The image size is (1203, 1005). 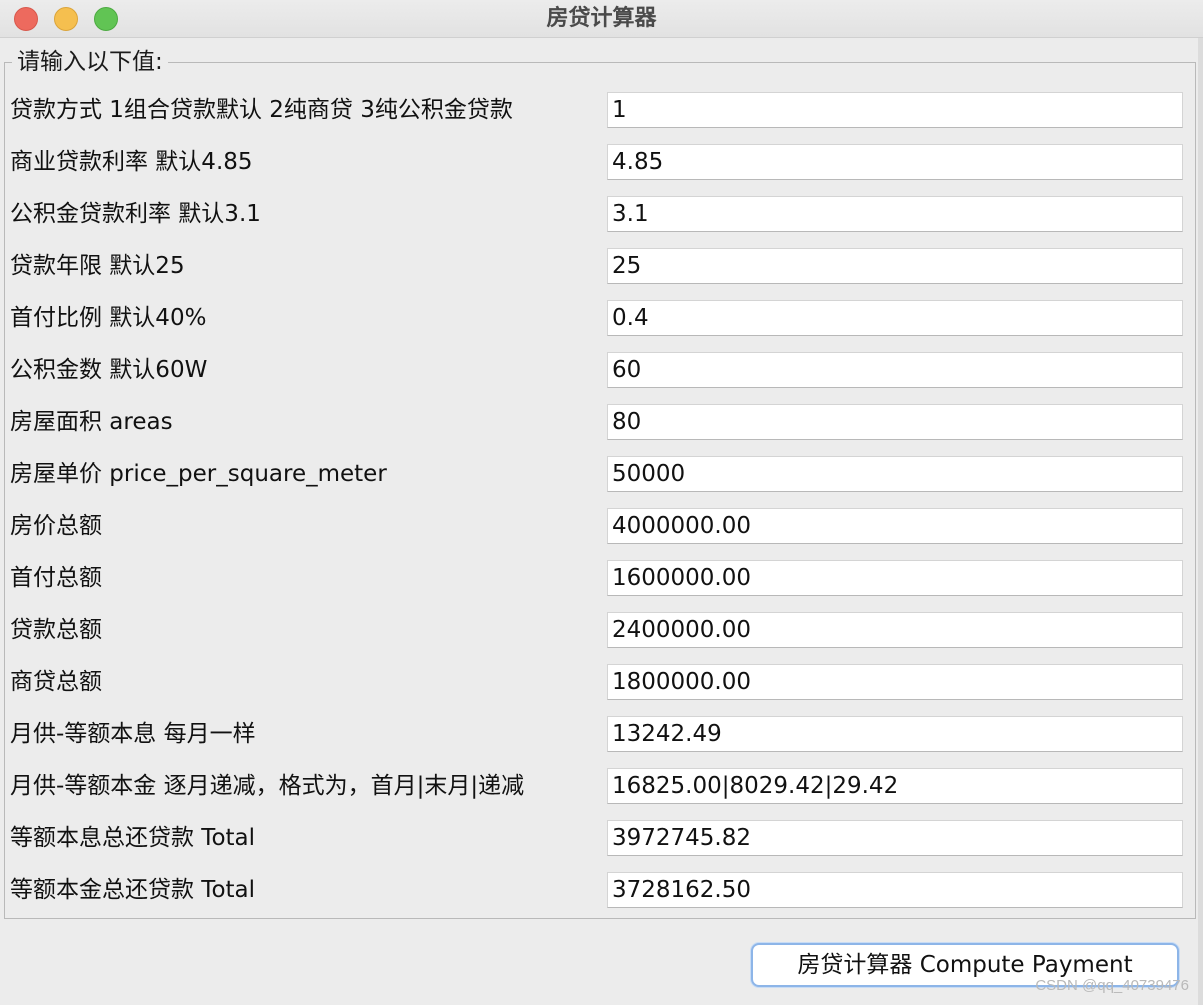 I want to click on form-row: 等额本金总还贷款 Total, so click(x=597, y=890).